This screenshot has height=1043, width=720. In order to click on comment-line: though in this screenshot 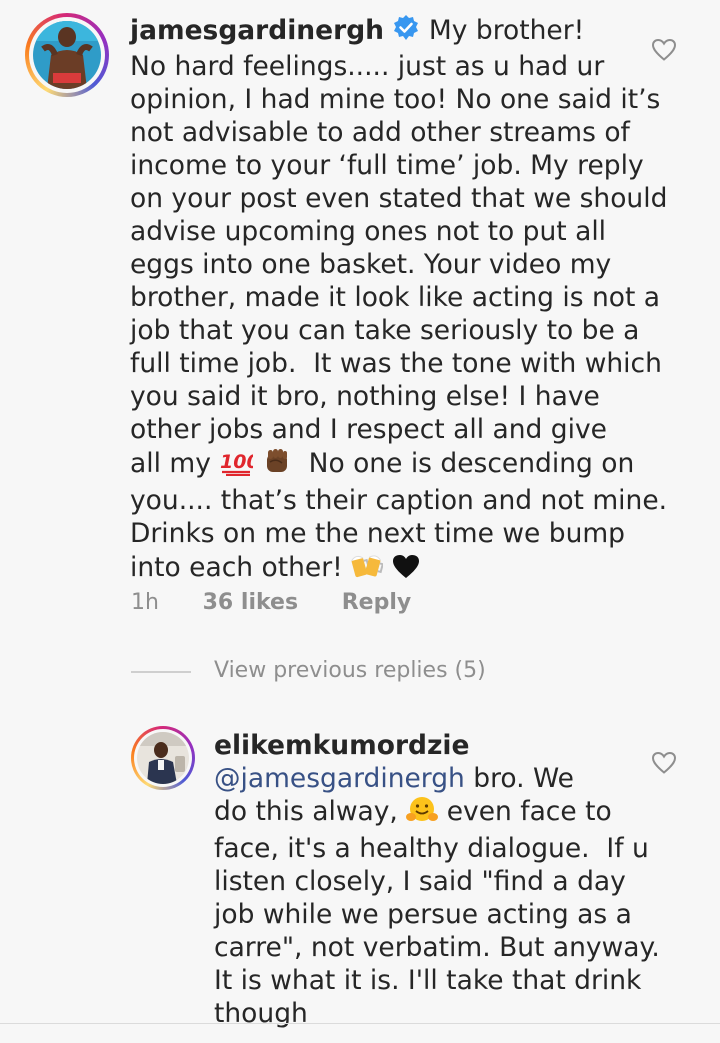, I will do `click(261, 1013)`.